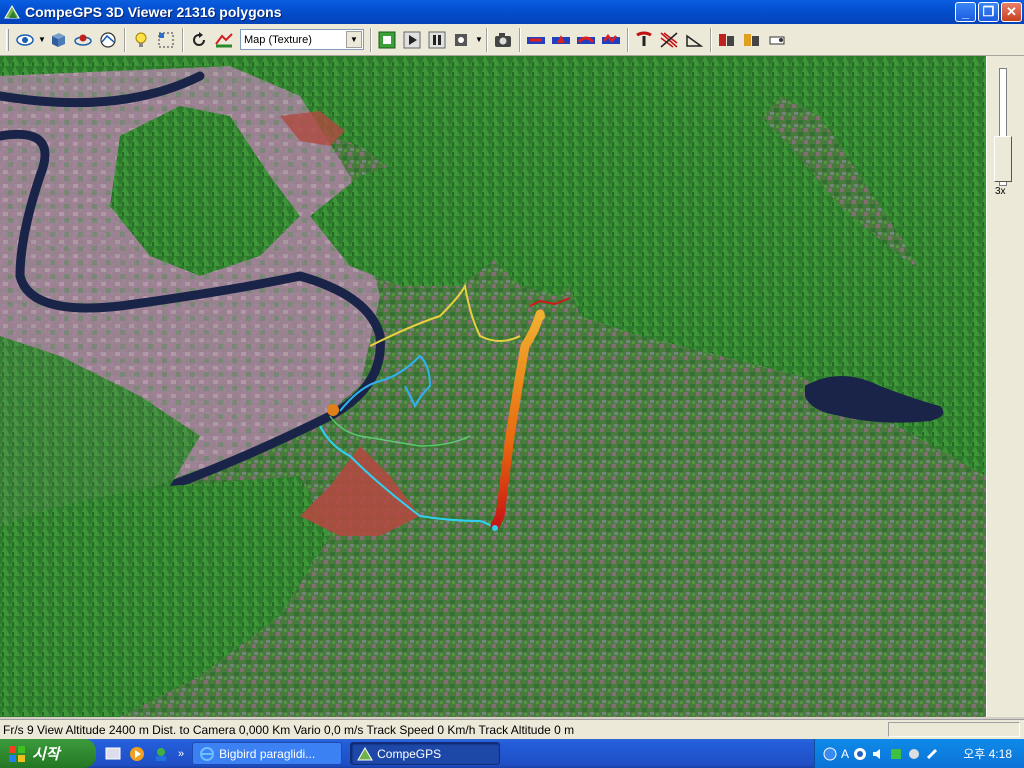 This screenshot has height=768, width=1024. I want to click on track-style-4-button, so click(611, 40).